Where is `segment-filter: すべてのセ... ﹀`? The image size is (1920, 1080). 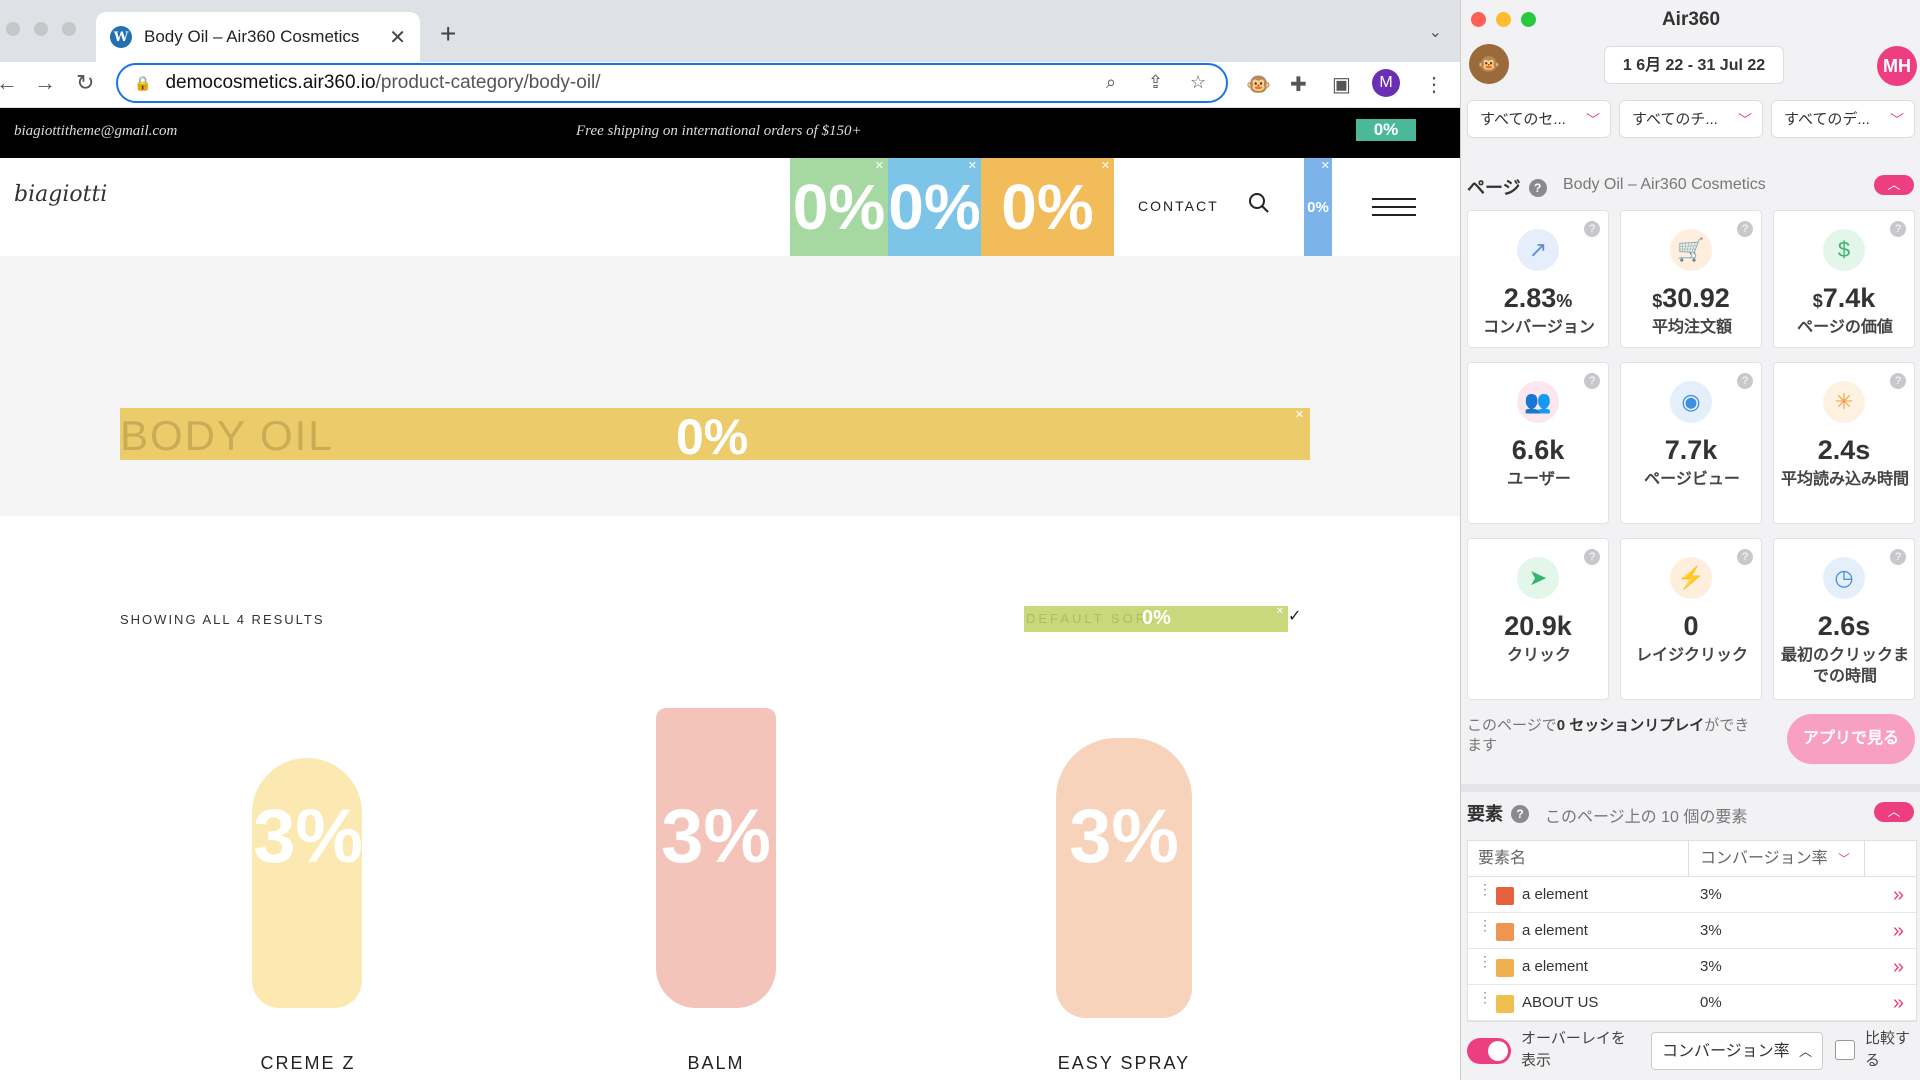 segment-filter: すべてのセ... ﹀ is located at coordinates (1539, 119).